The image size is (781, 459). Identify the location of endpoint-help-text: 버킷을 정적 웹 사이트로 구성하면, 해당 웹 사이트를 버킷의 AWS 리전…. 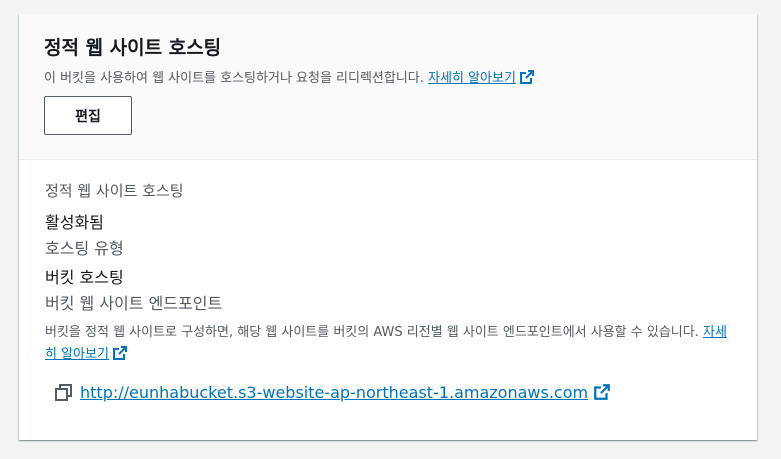
(390, 344).